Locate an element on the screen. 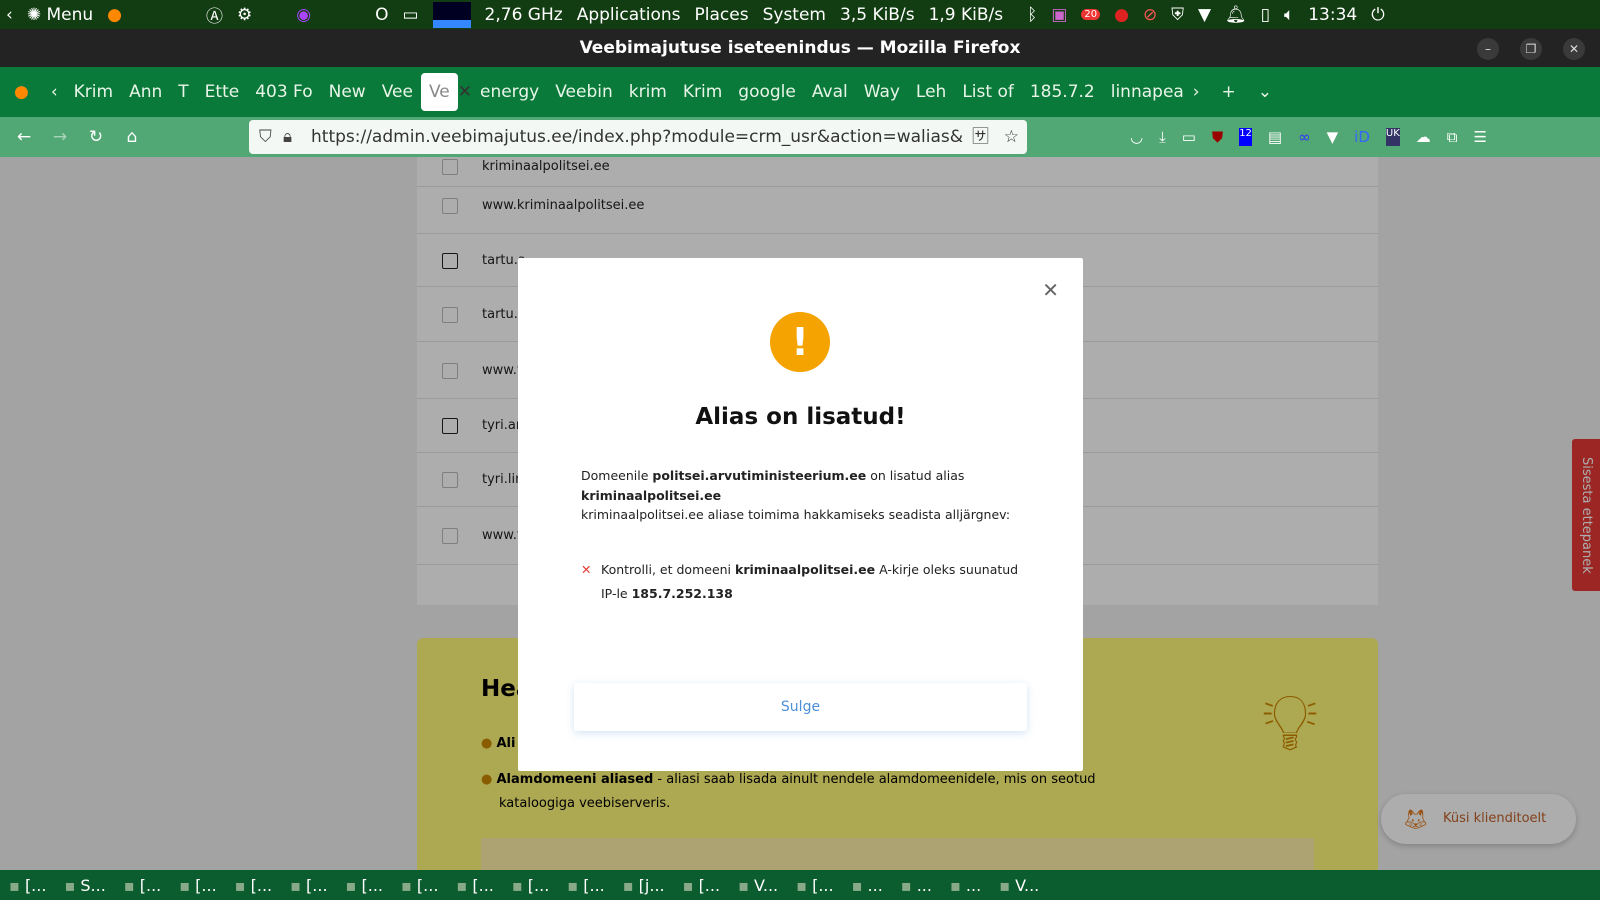 Image resolution: width=1600 pixels, height=900 pixels. pocket-icon: ◡ is located at coordinates (1136, 137).